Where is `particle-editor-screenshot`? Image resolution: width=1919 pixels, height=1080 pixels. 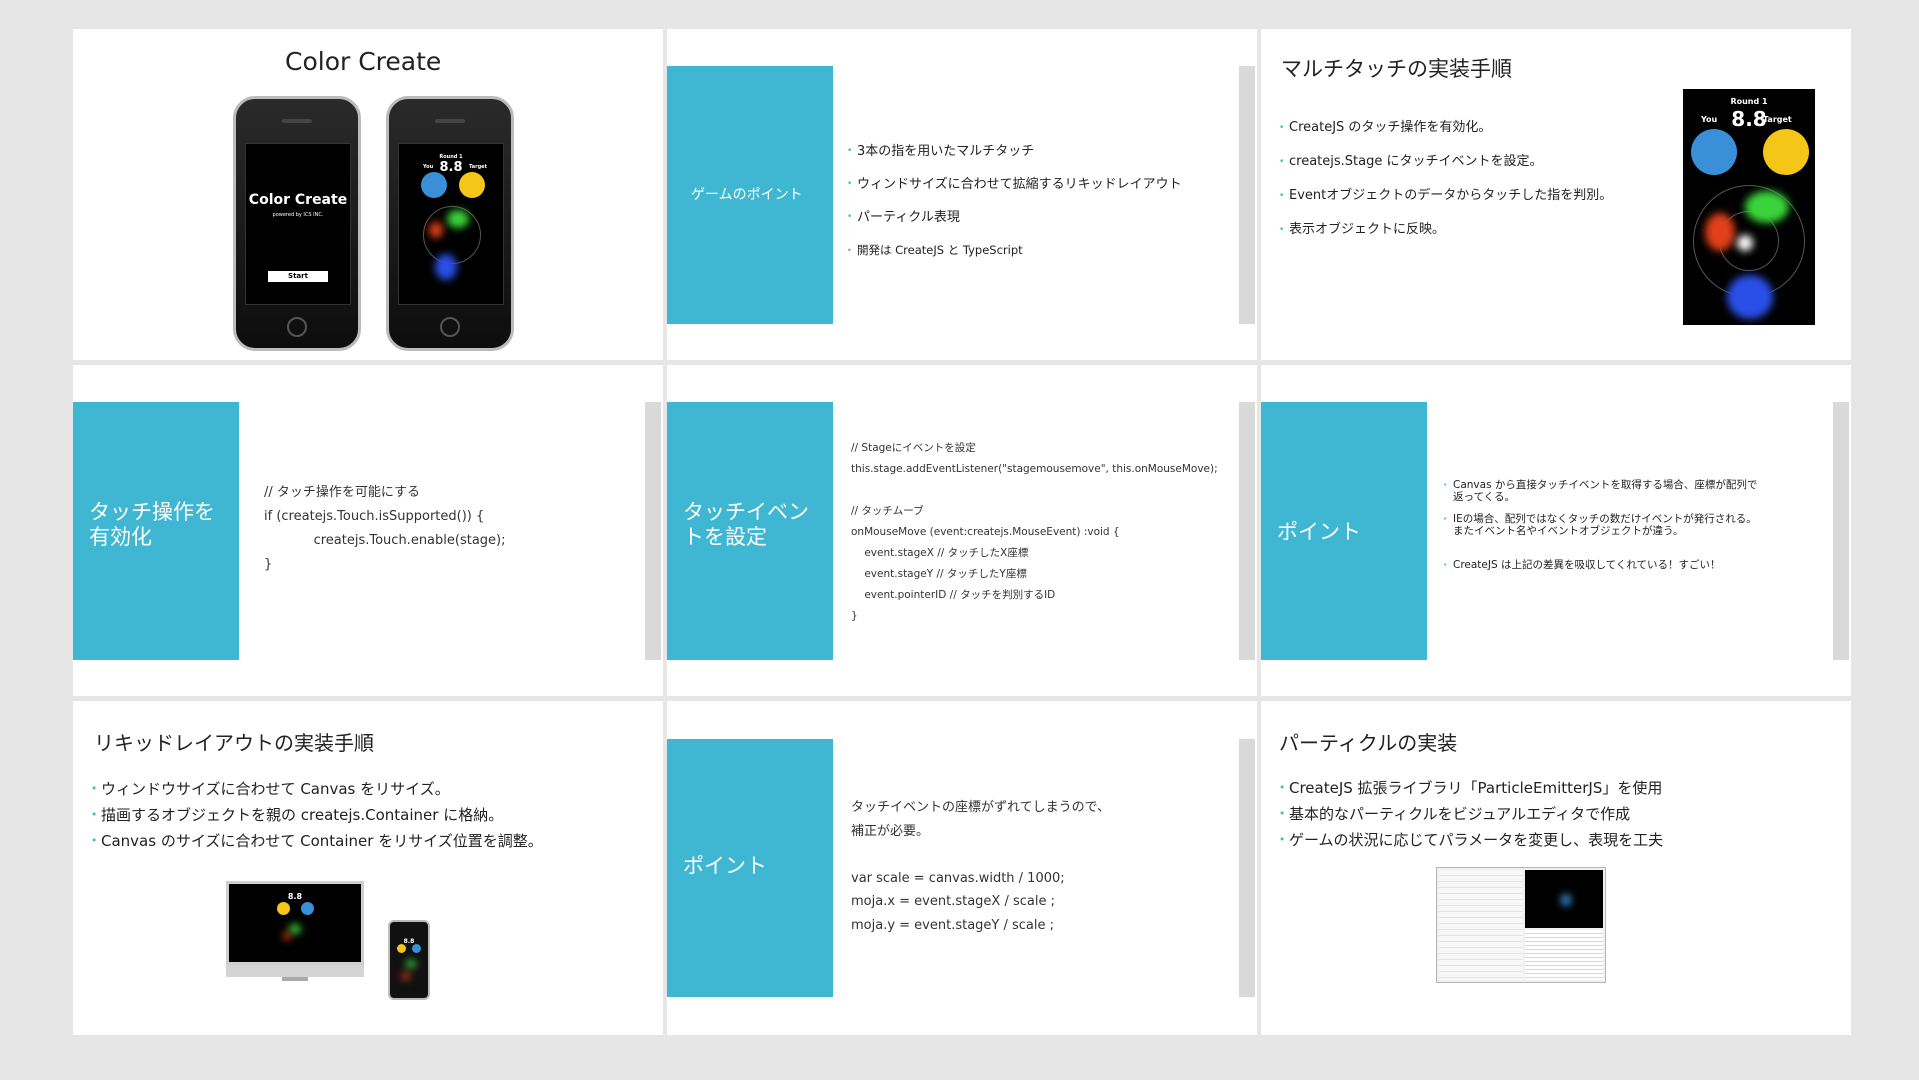
particle-editor-screenshot is located at coordinates (1521, 925).